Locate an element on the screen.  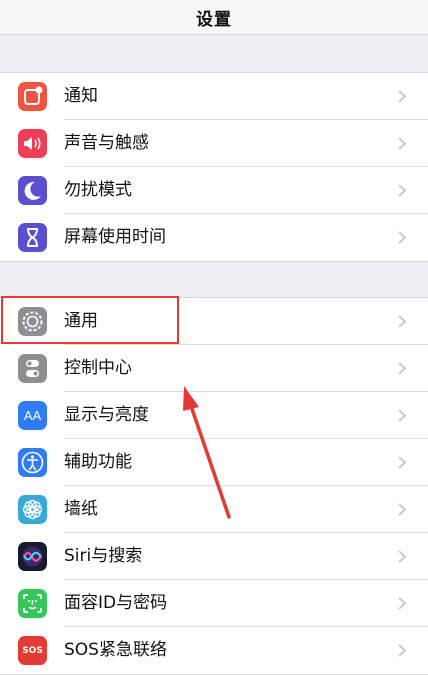
hourglass-icon is located at coordinates (32, 237).